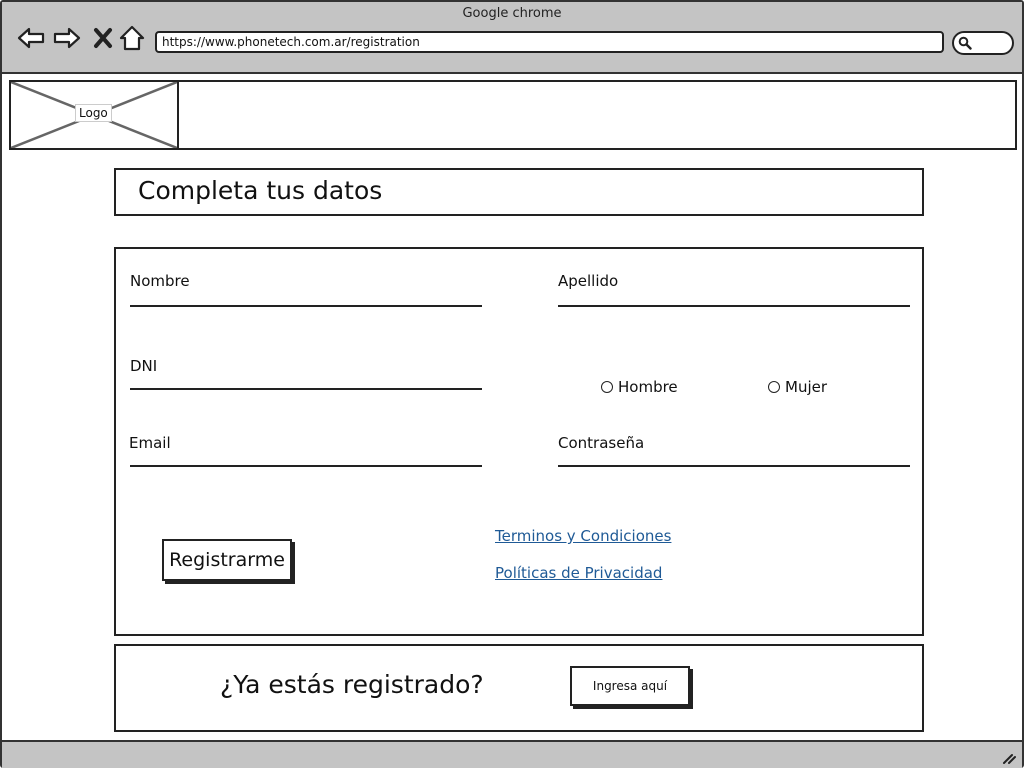 Image resolution: width=1024 pixels, height=768 pixels. Describe the element at coordinates (983, 43) in the screenshot. I see `search-box` at that location.